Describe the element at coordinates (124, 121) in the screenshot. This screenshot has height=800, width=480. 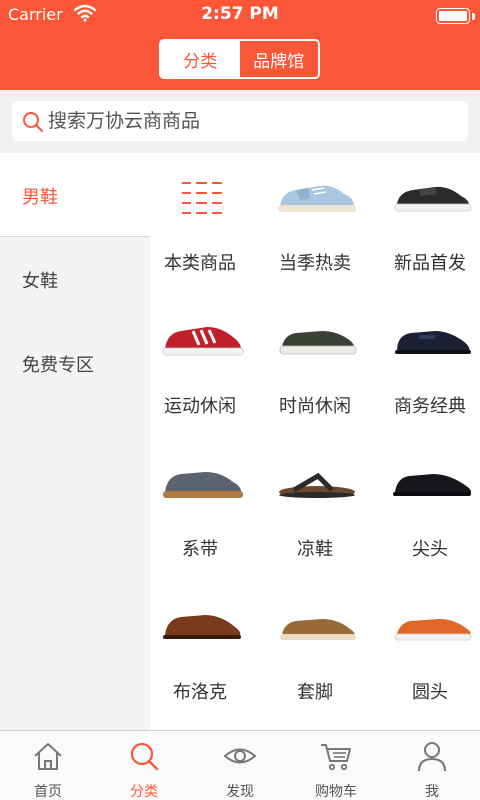
I see `search-placeholder: 搜索万协云商商品` at that location.